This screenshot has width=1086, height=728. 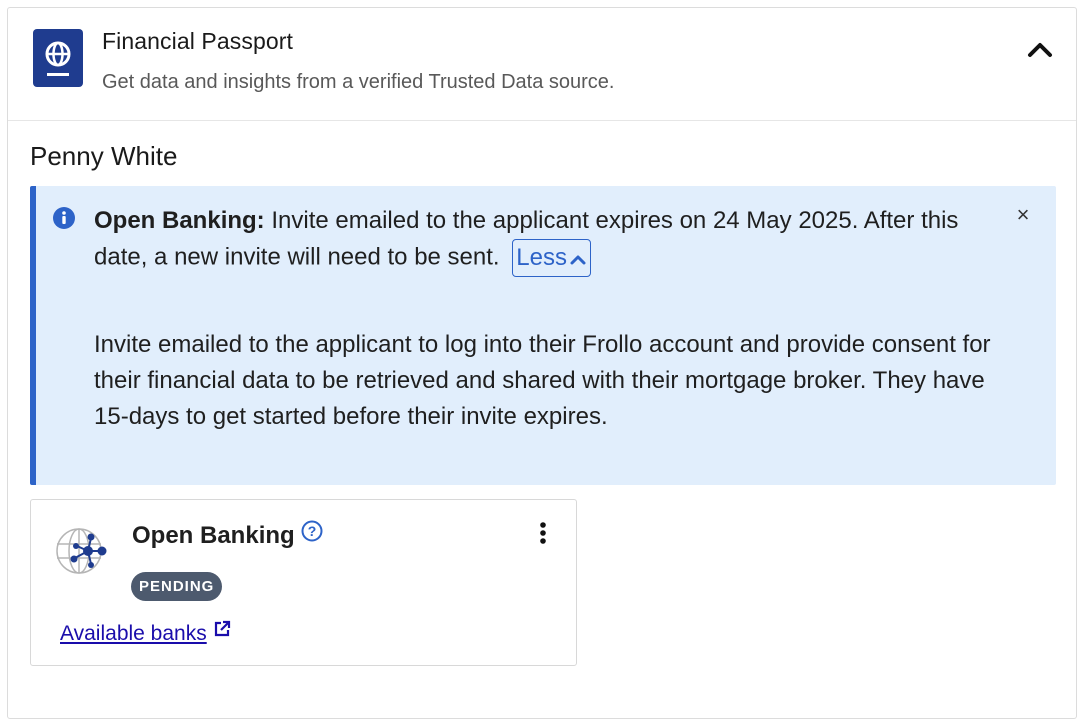 What do you see at coordinates (179, 220) in the screenshot?
I see `alert-title: Open Banking:` at bounding box center [179, 220].